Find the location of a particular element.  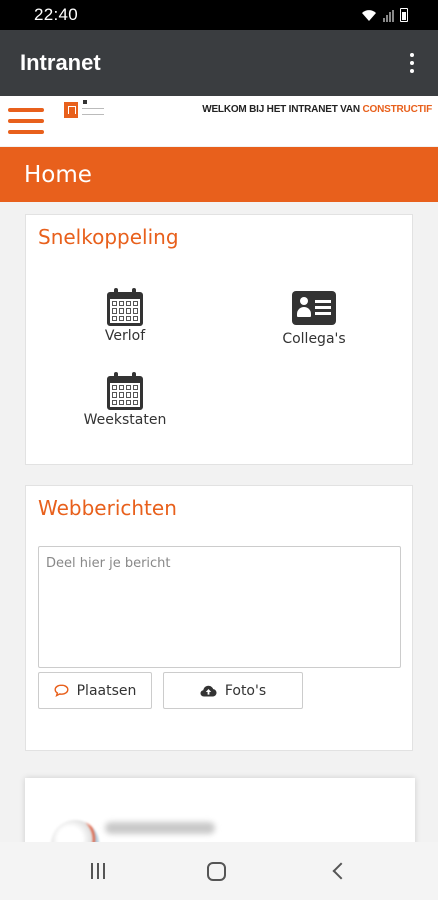

photos-button-label: Foto's is located at coordinates (245, 690).